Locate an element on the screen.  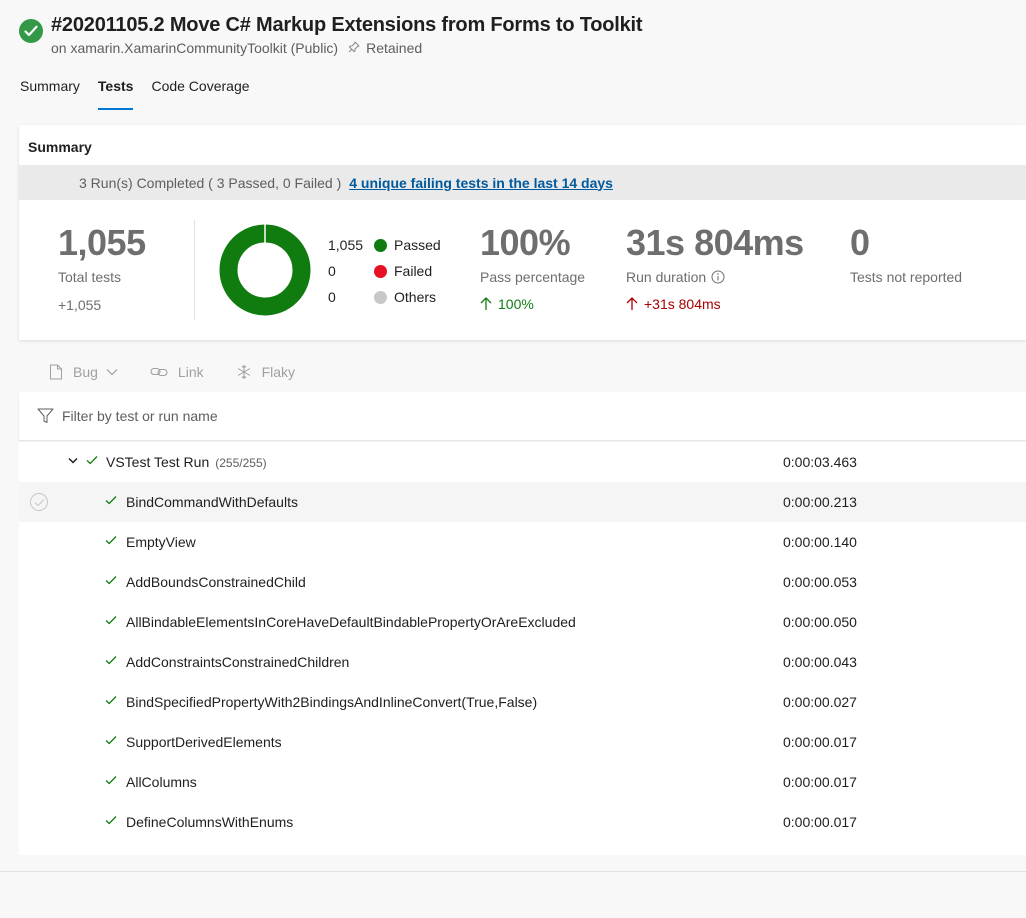
test-name: AllColumns is located at coordinates (161, 782).